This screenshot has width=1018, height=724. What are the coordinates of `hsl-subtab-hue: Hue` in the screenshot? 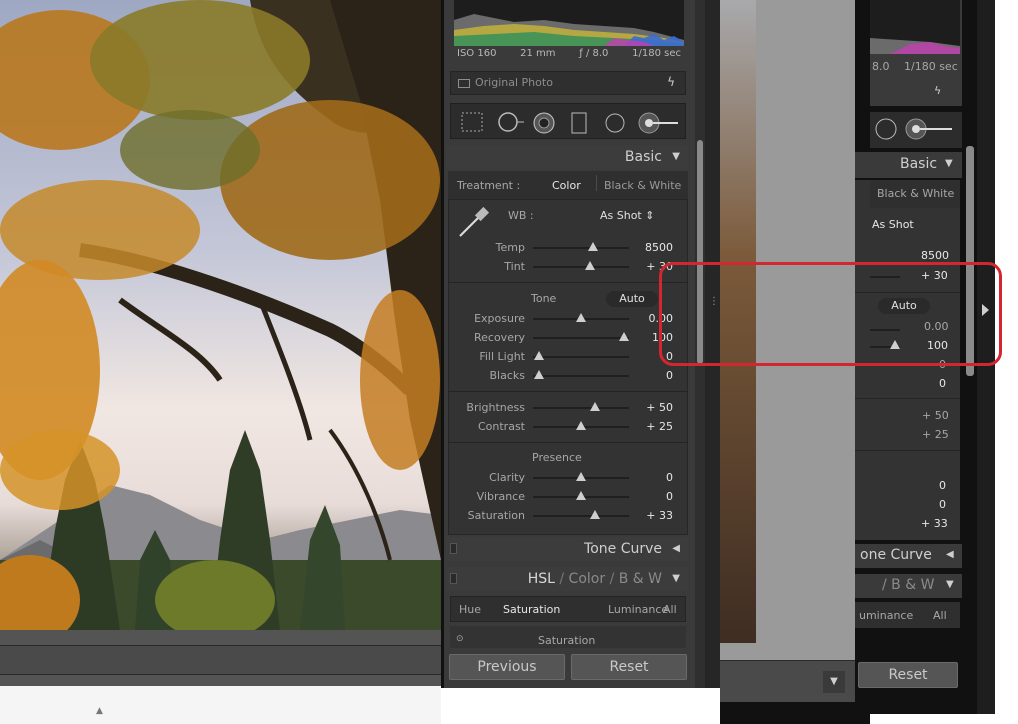 It's located at (470, 609).